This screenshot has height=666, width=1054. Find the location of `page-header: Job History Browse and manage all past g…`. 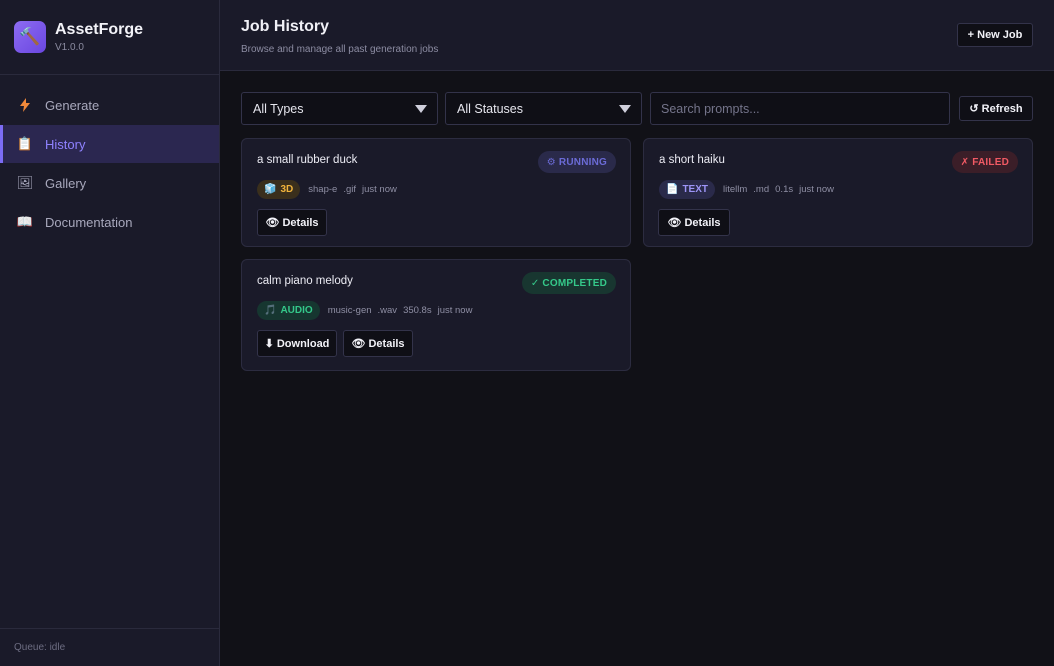

page-header: Job History Browse and manage all past g… is located at coordinates (637, 35).